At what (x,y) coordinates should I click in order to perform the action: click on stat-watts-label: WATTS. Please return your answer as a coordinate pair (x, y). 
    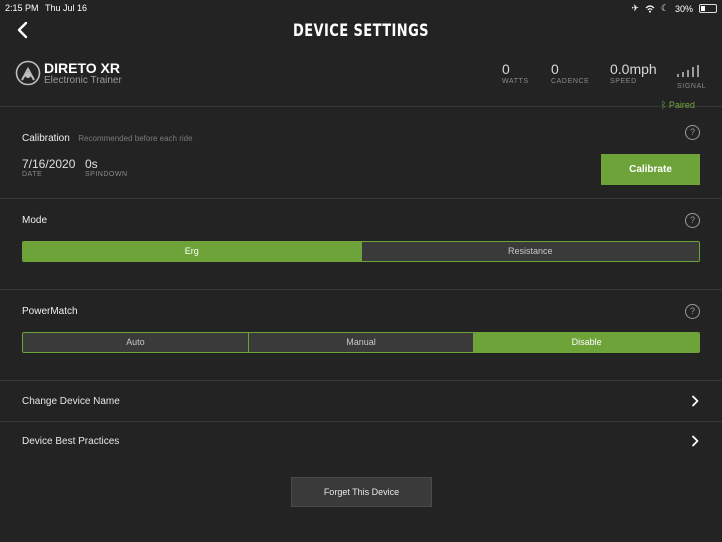
    Looking at the image, I should click on (515, 81).